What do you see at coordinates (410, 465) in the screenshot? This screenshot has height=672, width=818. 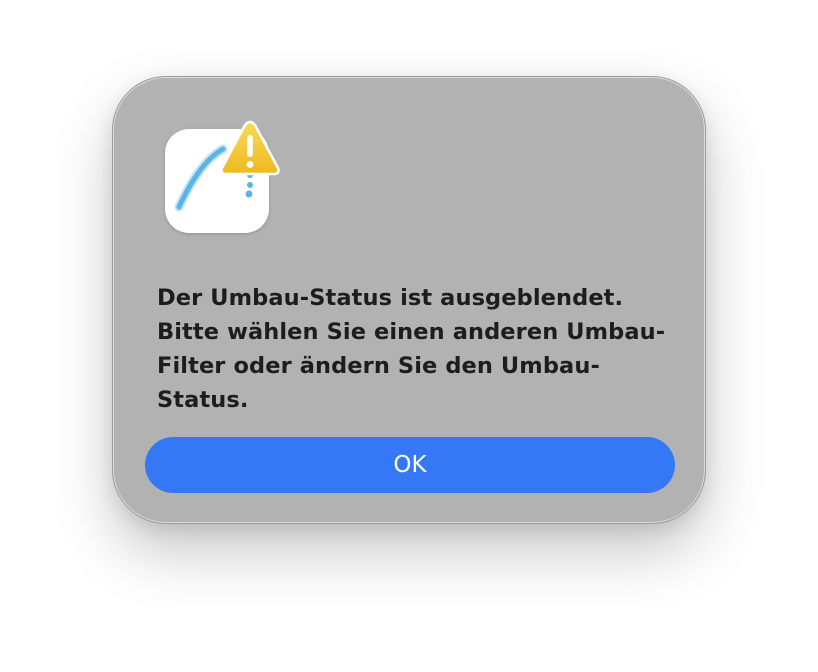 I see `ok-button: OK` at bounding box center [410, 465].